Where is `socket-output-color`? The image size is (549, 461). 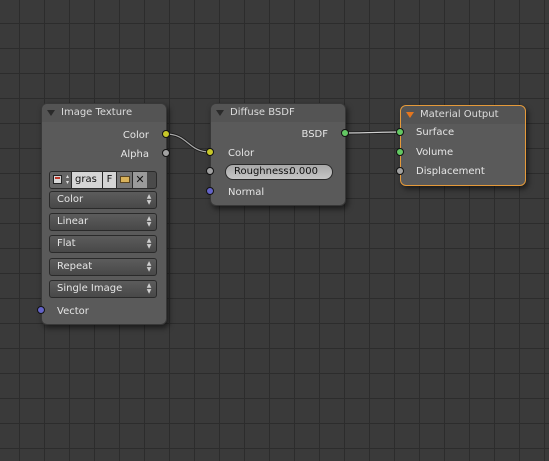
socket-output-color is located at coordinates (166, 134).